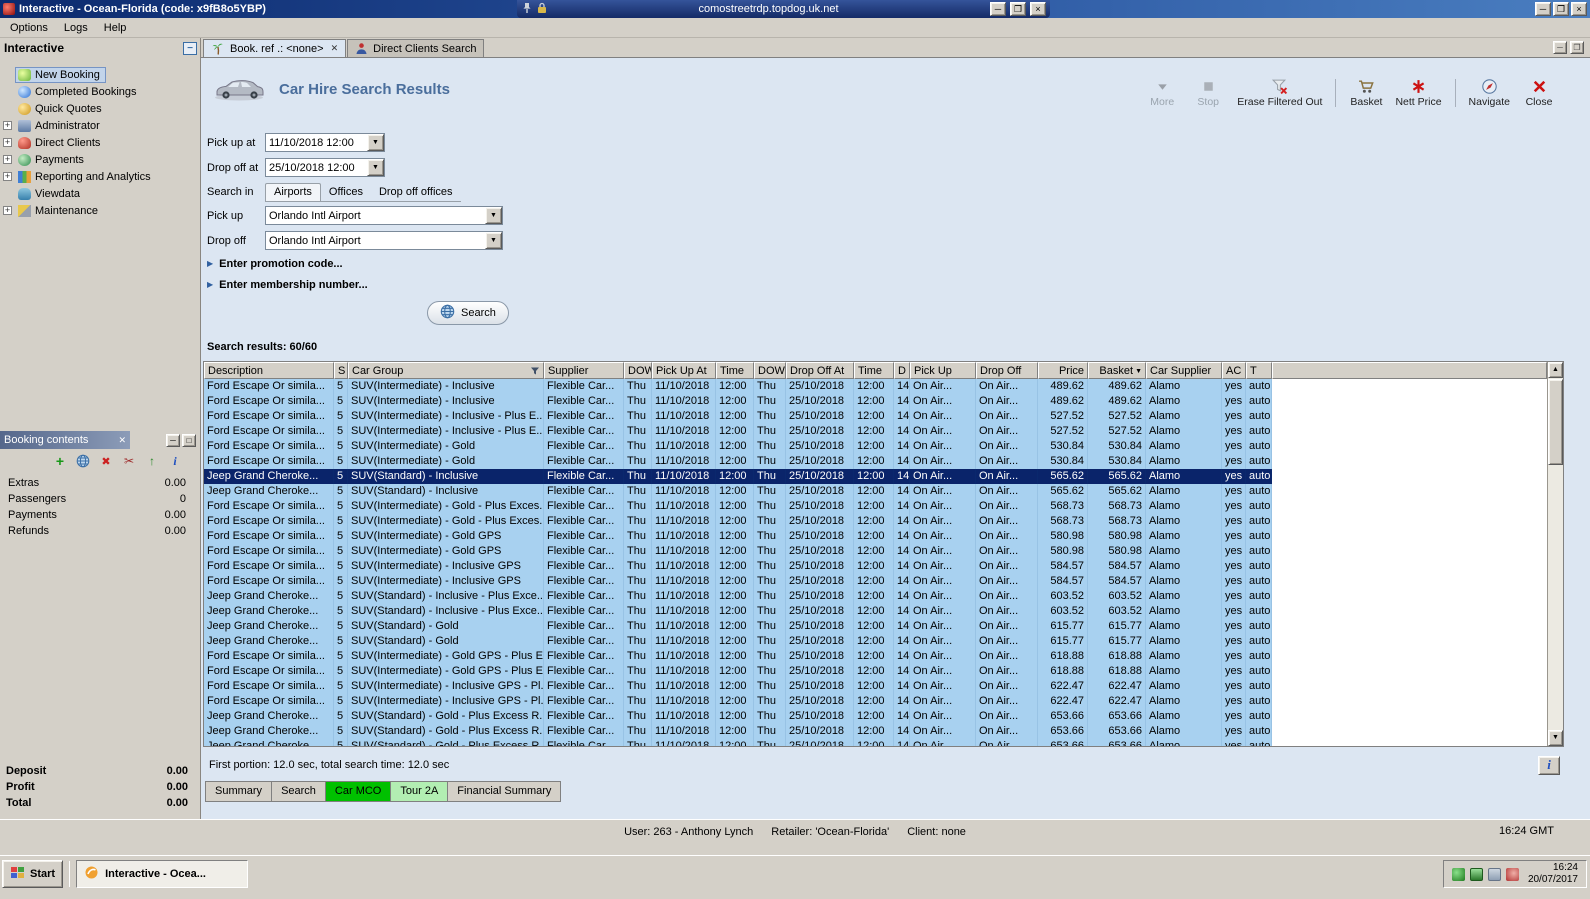  I want to click on add-icon: +, so click(60, 461).